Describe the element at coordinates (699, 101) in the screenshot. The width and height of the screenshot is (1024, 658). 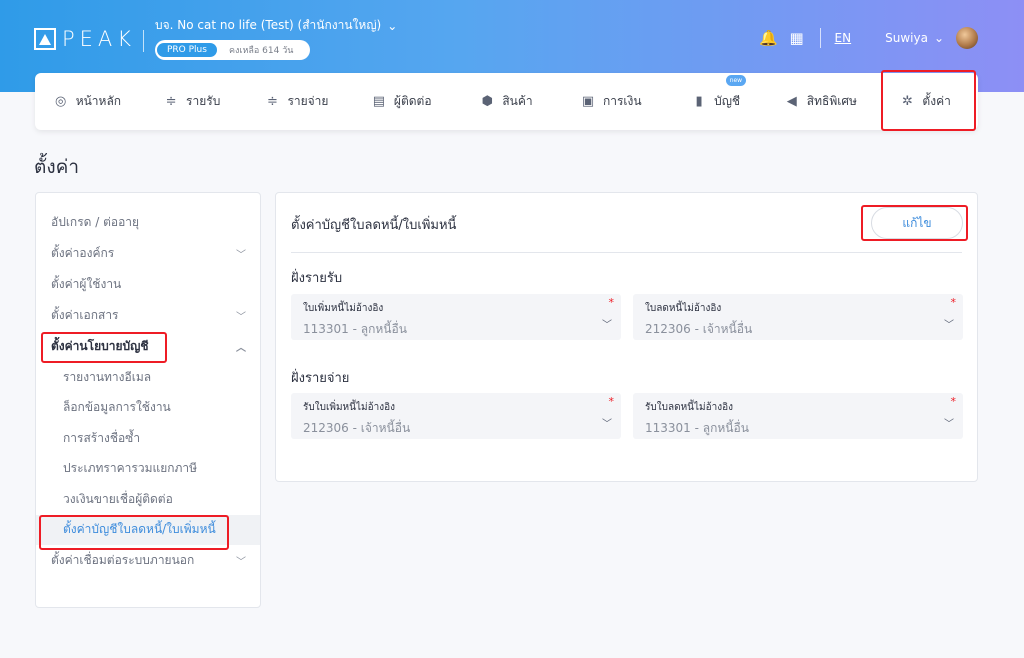
I see `book-icon: ▮` at that location.